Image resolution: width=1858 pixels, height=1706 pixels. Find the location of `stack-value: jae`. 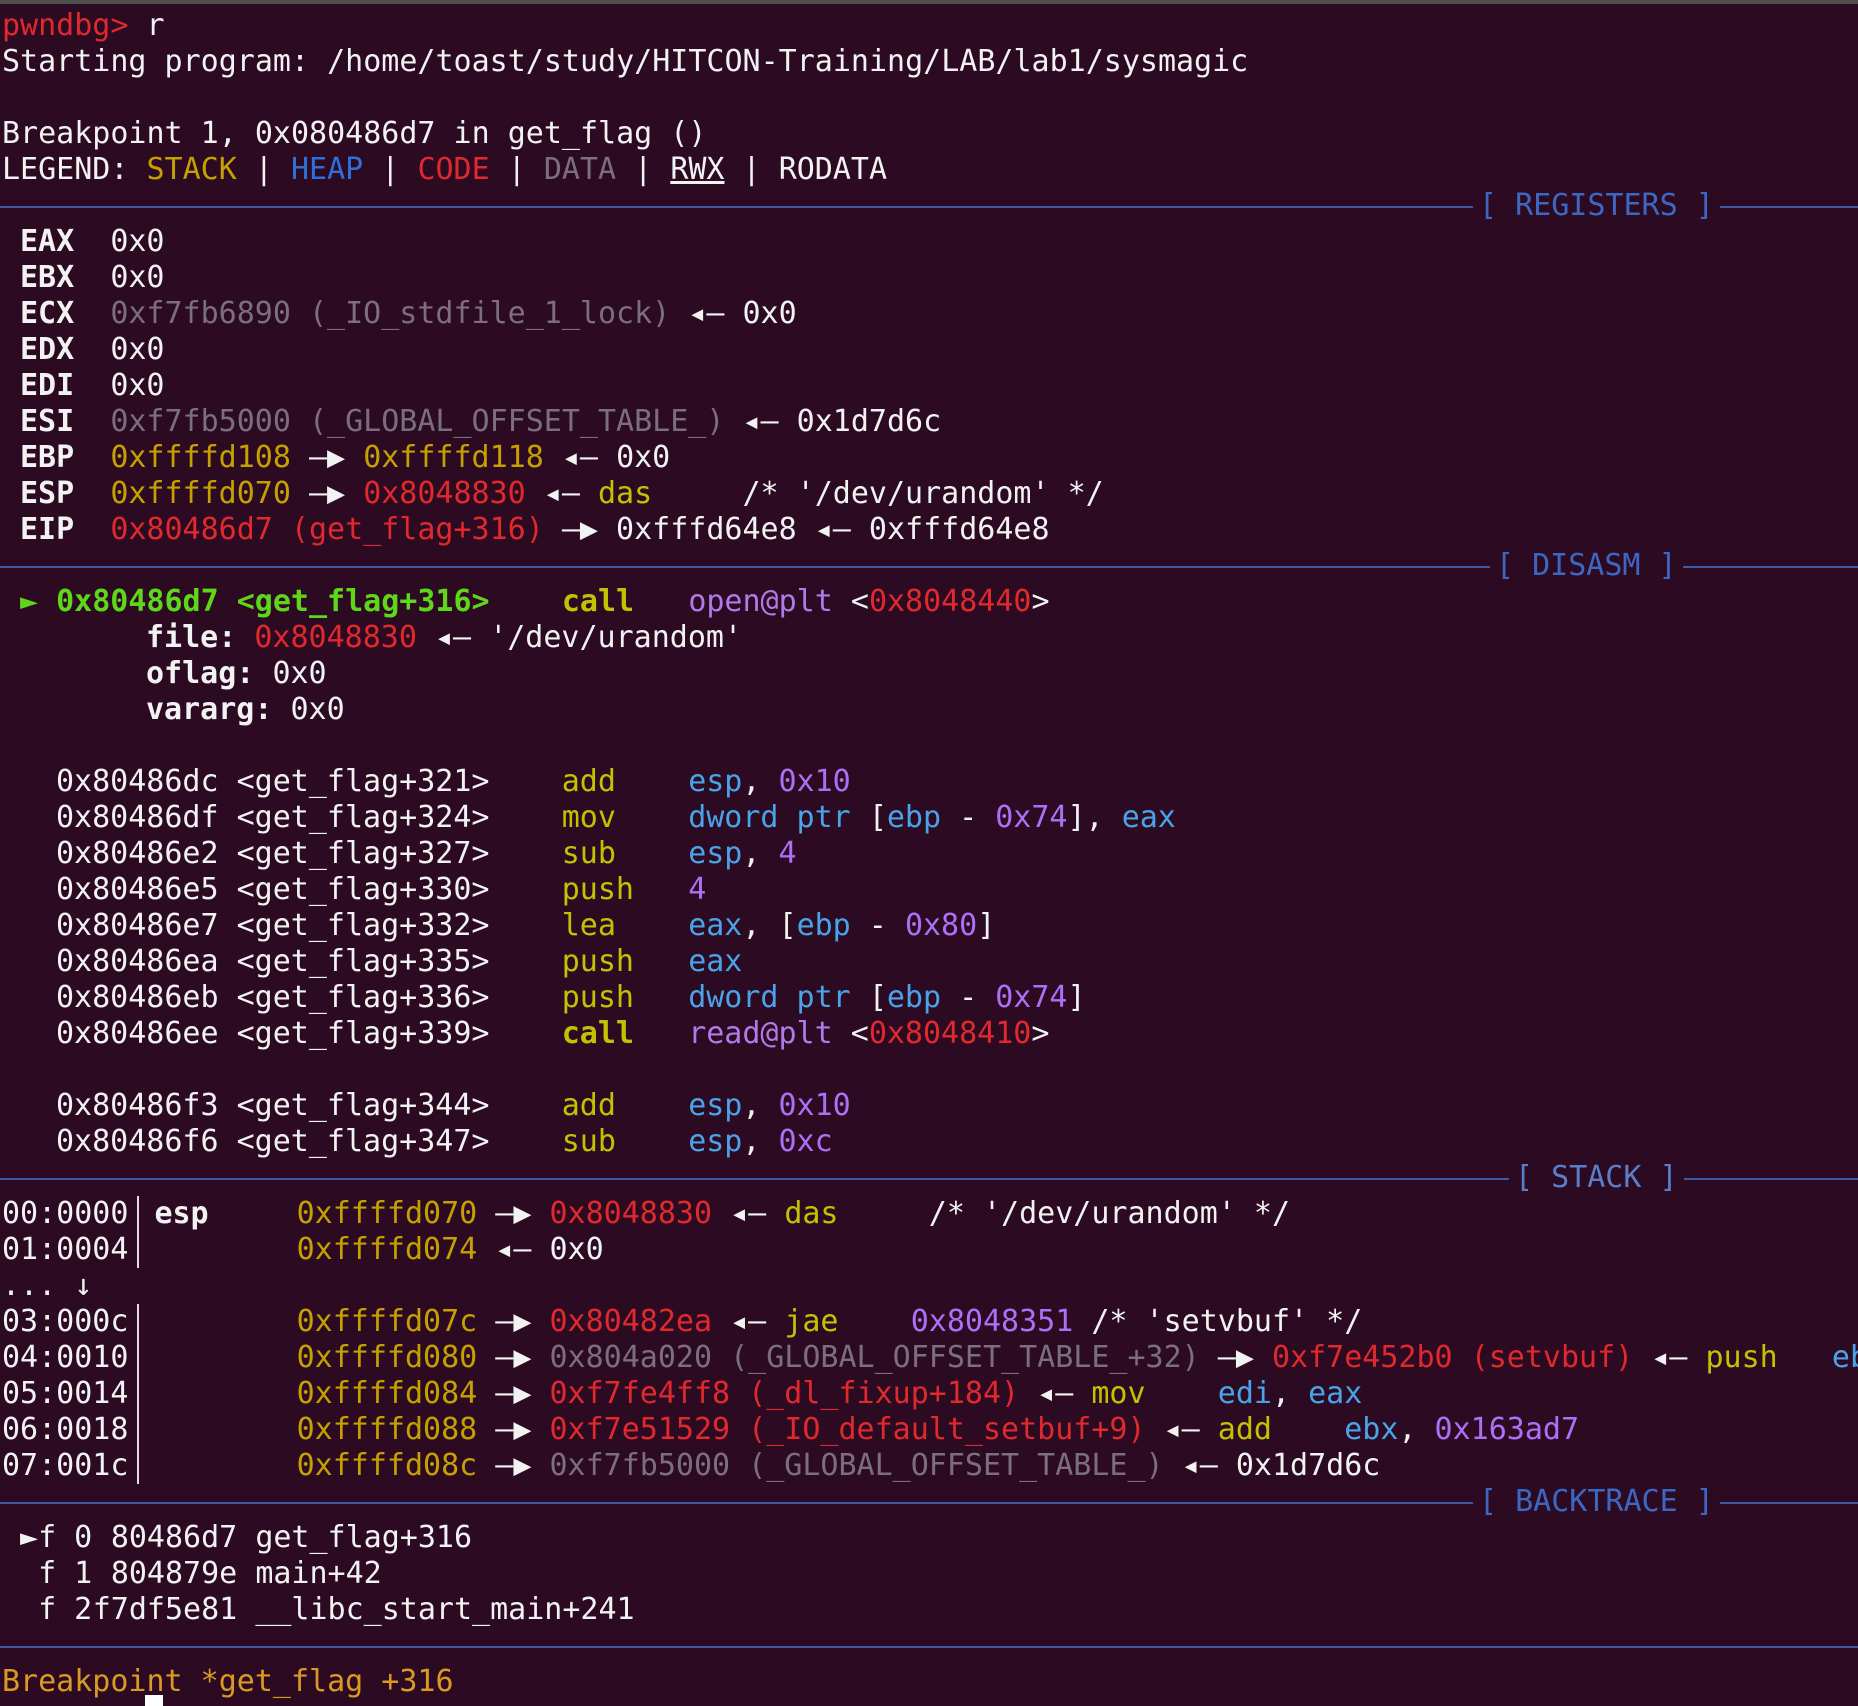

stack-value: jae is located at coordinates (811, 1321).